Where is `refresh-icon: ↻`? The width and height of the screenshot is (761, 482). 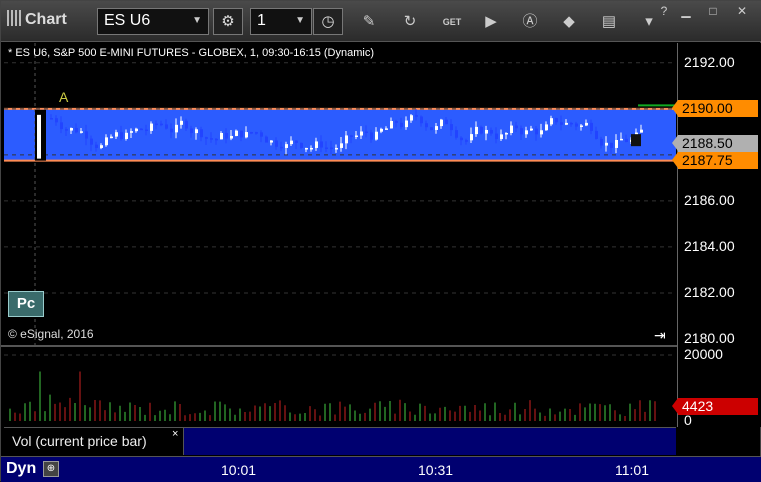 refresh-icon: ↻ is located at coordinates (410, 22).